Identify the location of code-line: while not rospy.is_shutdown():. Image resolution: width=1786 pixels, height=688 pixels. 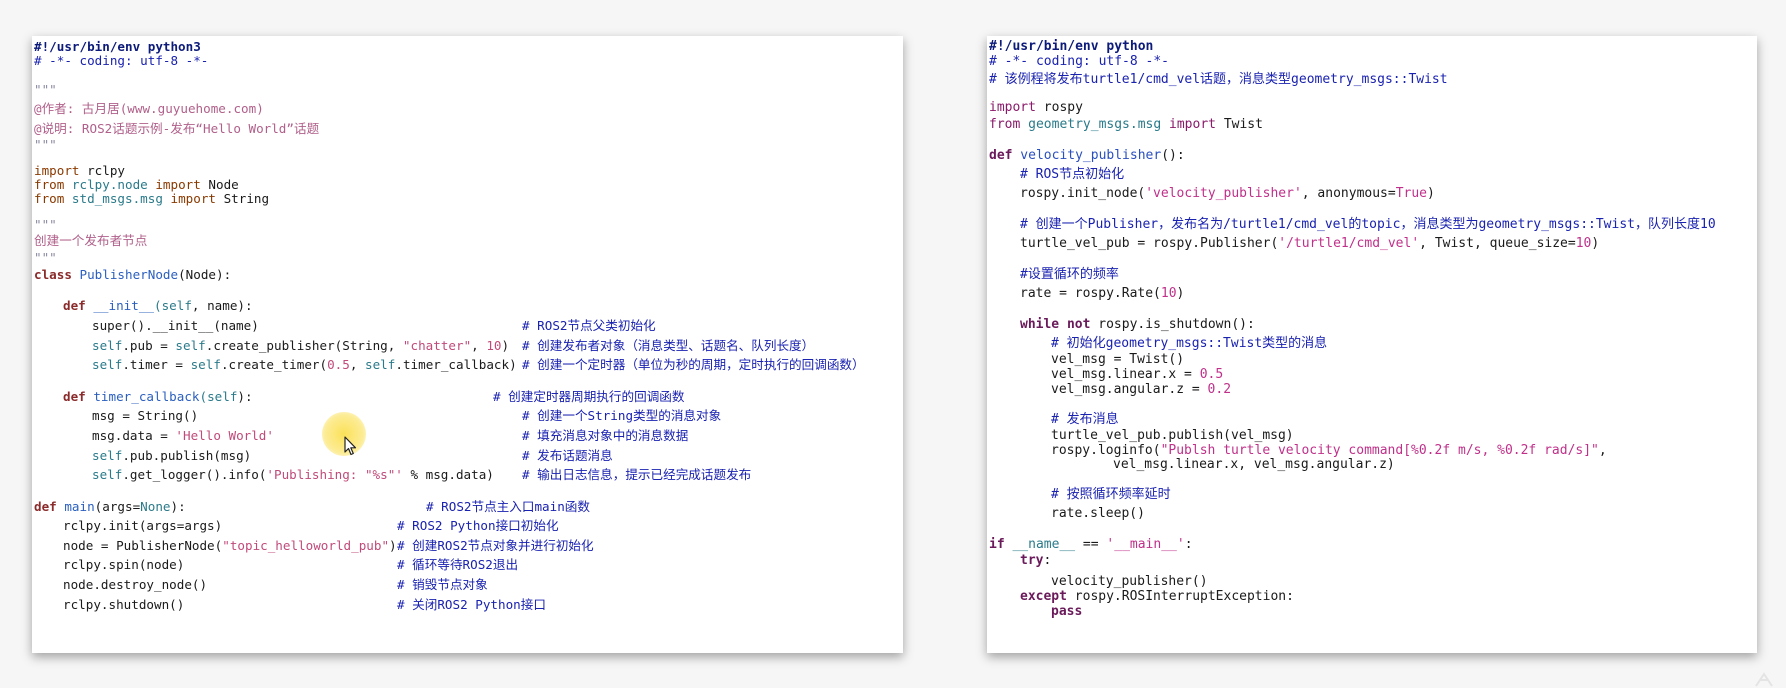
(1373, 324).